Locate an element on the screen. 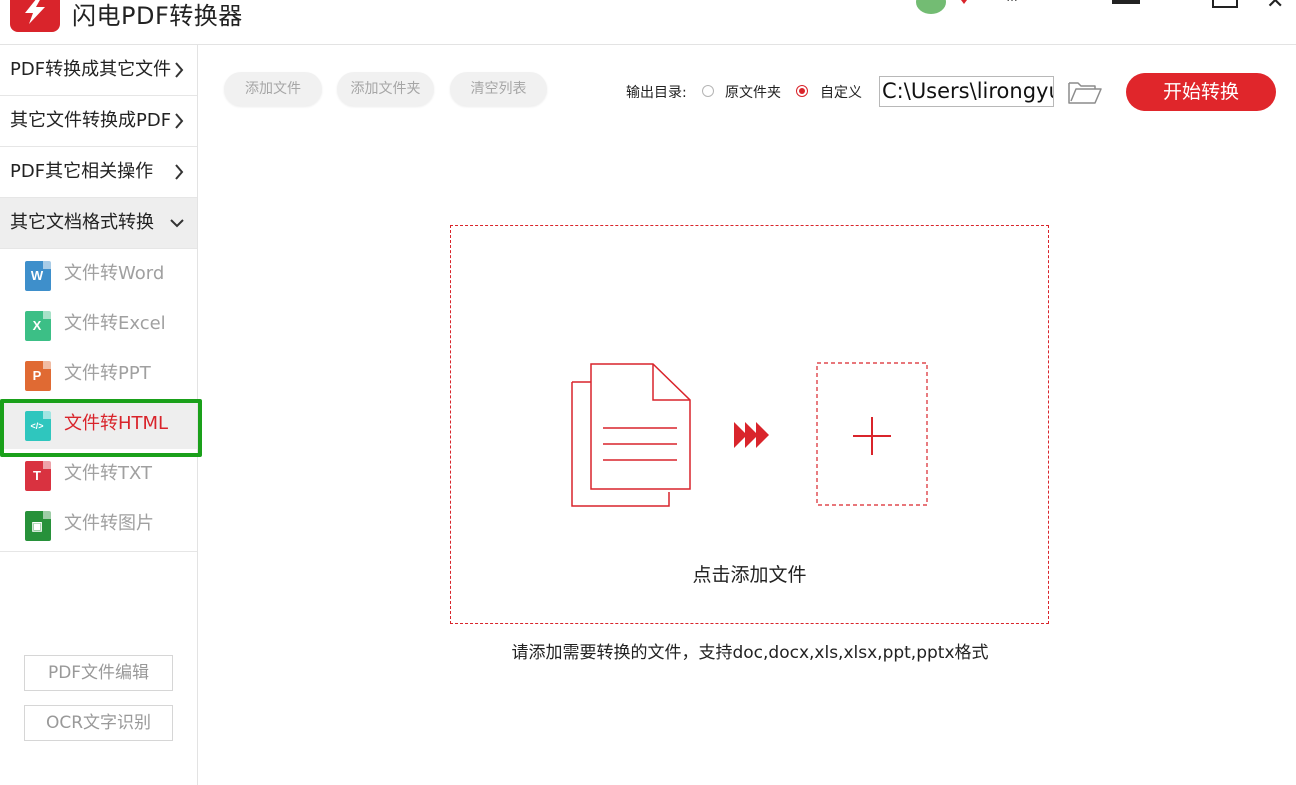  drop-zone-illustration is located at coordinates (751, 439).